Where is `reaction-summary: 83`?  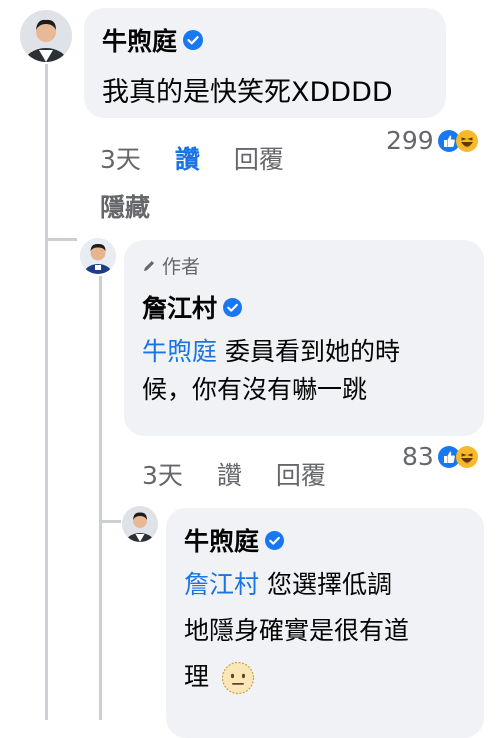
reaction-summary: 83 is located at coordinates (440, 456).